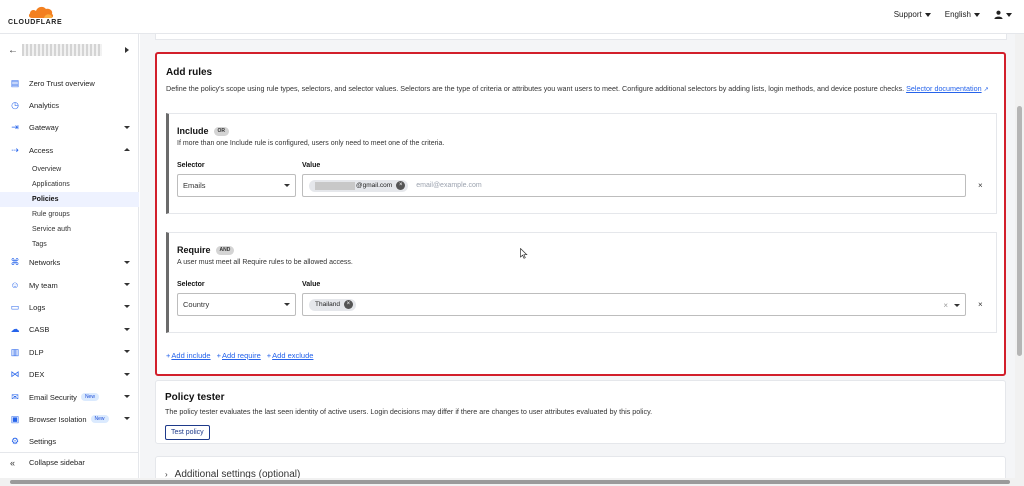 The width and height of the screenshot is (1024, 486). I want to click on gear-icon: ⚙, so click(15, 441).